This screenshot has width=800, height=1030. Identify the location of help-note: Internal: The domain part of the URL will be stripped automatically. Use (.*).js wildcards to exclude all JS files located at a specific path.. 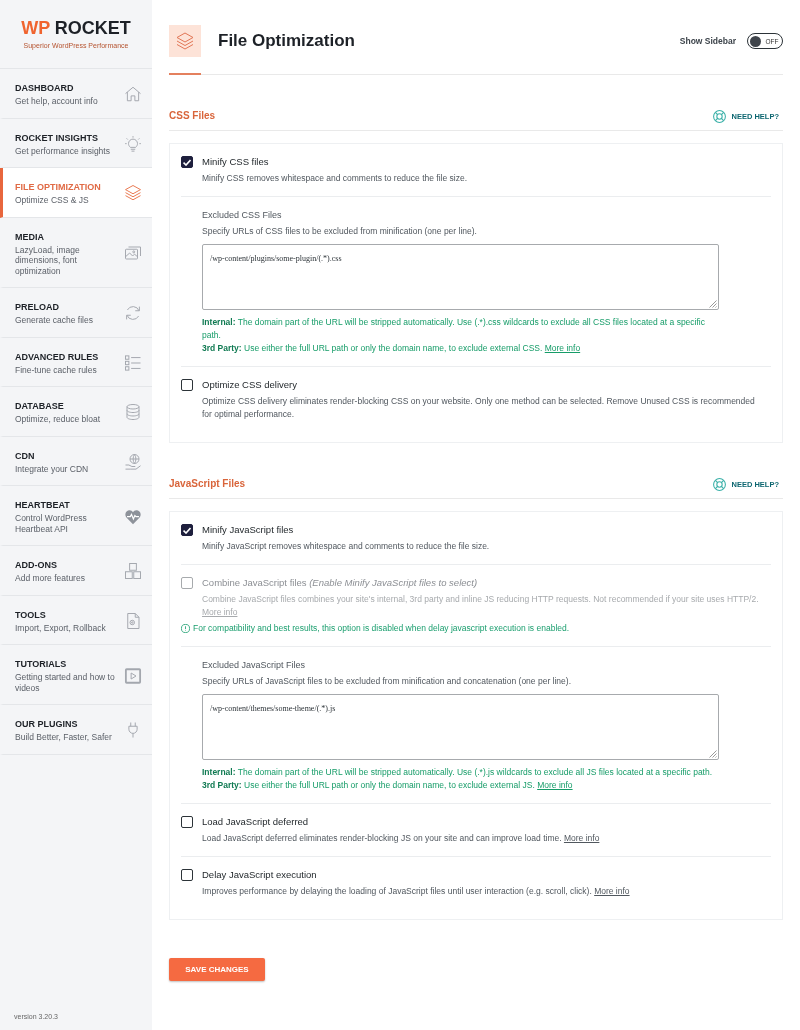
(458, 772).